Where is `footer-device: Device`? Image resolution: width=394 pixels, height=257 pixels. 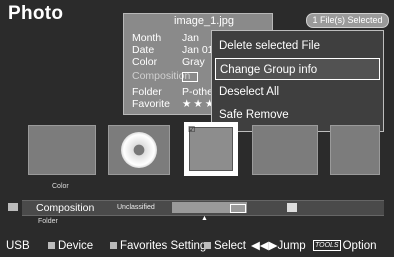 footer-device: Device is located at coordinates (70, 246).